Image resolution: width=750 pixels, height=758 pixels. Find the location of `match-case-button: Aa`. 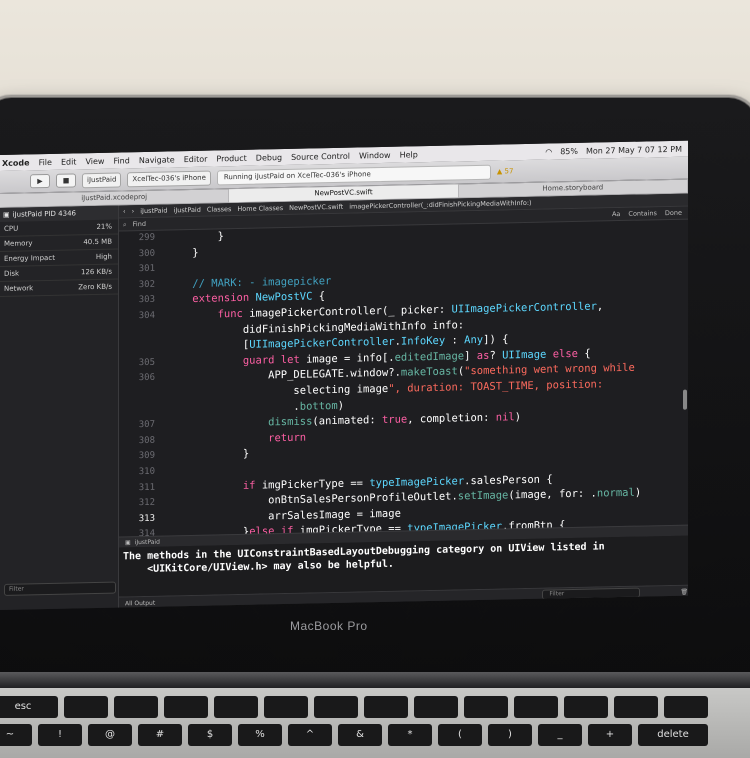

match-case-button: Aa is located at coordinates (616, 214).